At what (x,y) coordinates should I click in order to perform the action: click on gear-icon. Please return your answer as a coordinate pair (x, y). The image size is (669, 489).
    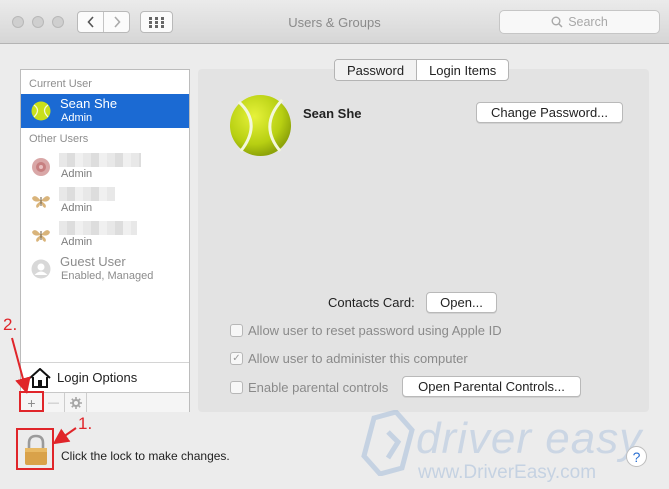
    Looking at the image, I should click on (75, 402).